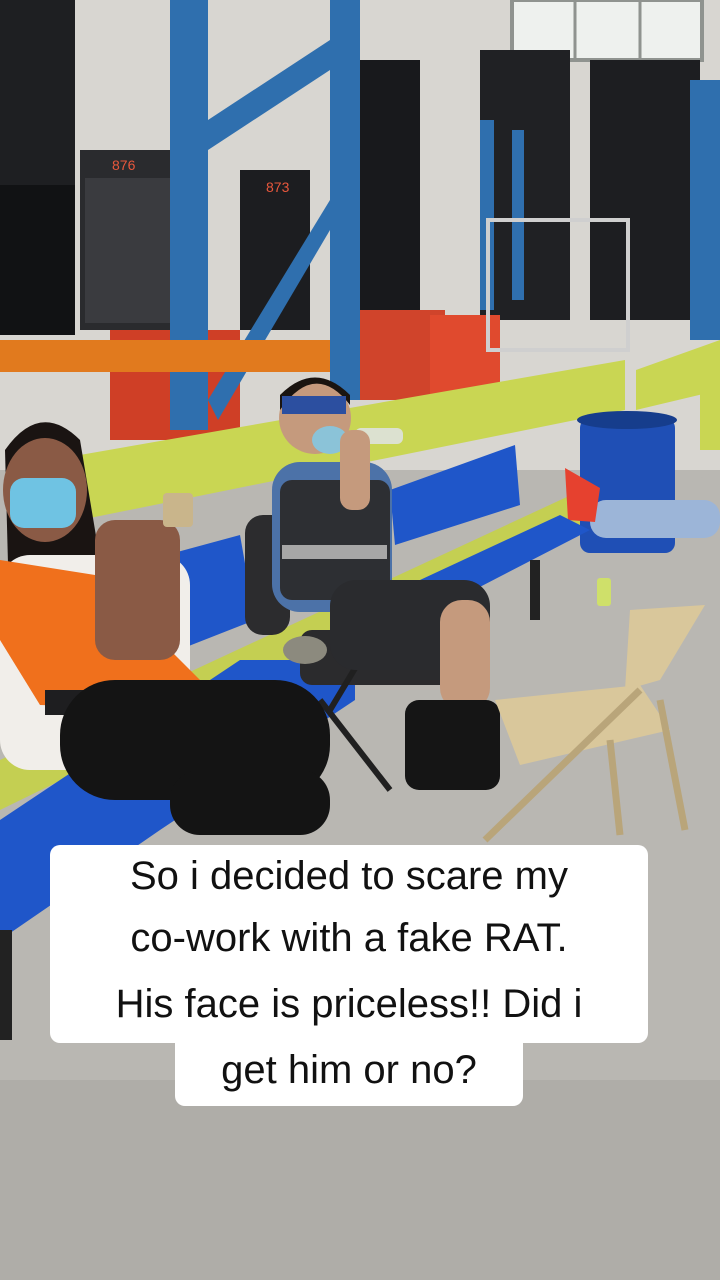  Describe the element at coordinates (349, 938) in the screenshot. I see `caption-line-2: co-work with a fake RAT.` at that location.